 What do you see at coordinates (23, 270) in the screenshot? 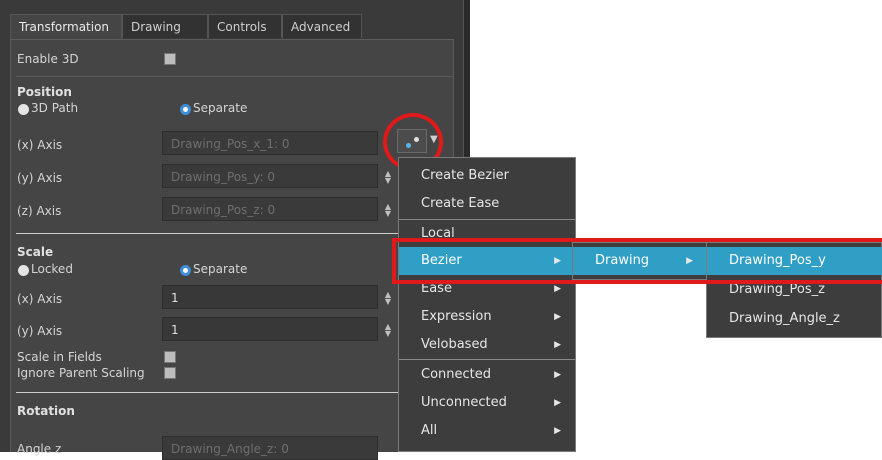
I see `scale-locked-radio` at bounding box center [23, 270].